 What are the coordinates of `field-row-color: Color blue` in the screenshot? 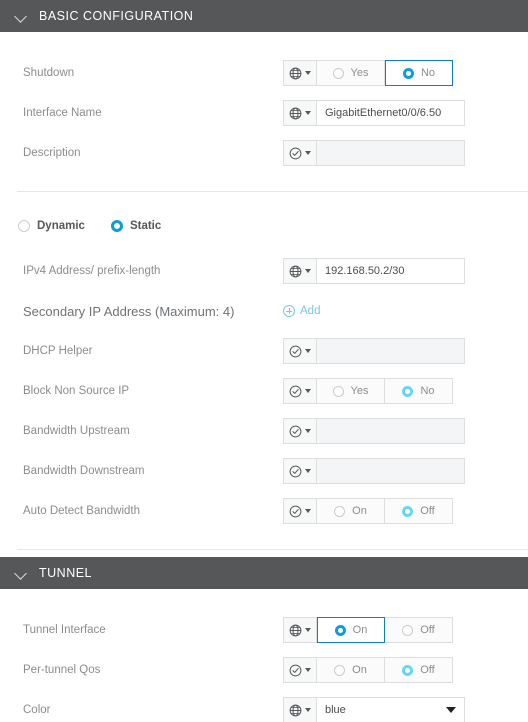 It's located at (264, 706).